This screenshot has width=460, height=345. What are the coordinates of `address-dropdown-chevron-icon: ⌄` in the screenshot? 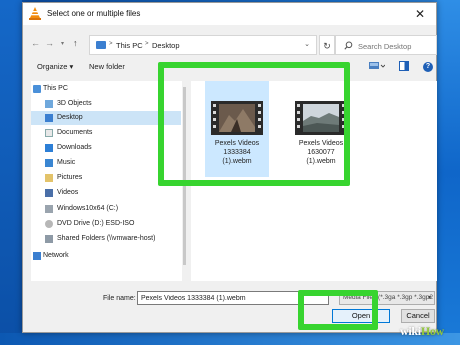 It's located at (307, 44).